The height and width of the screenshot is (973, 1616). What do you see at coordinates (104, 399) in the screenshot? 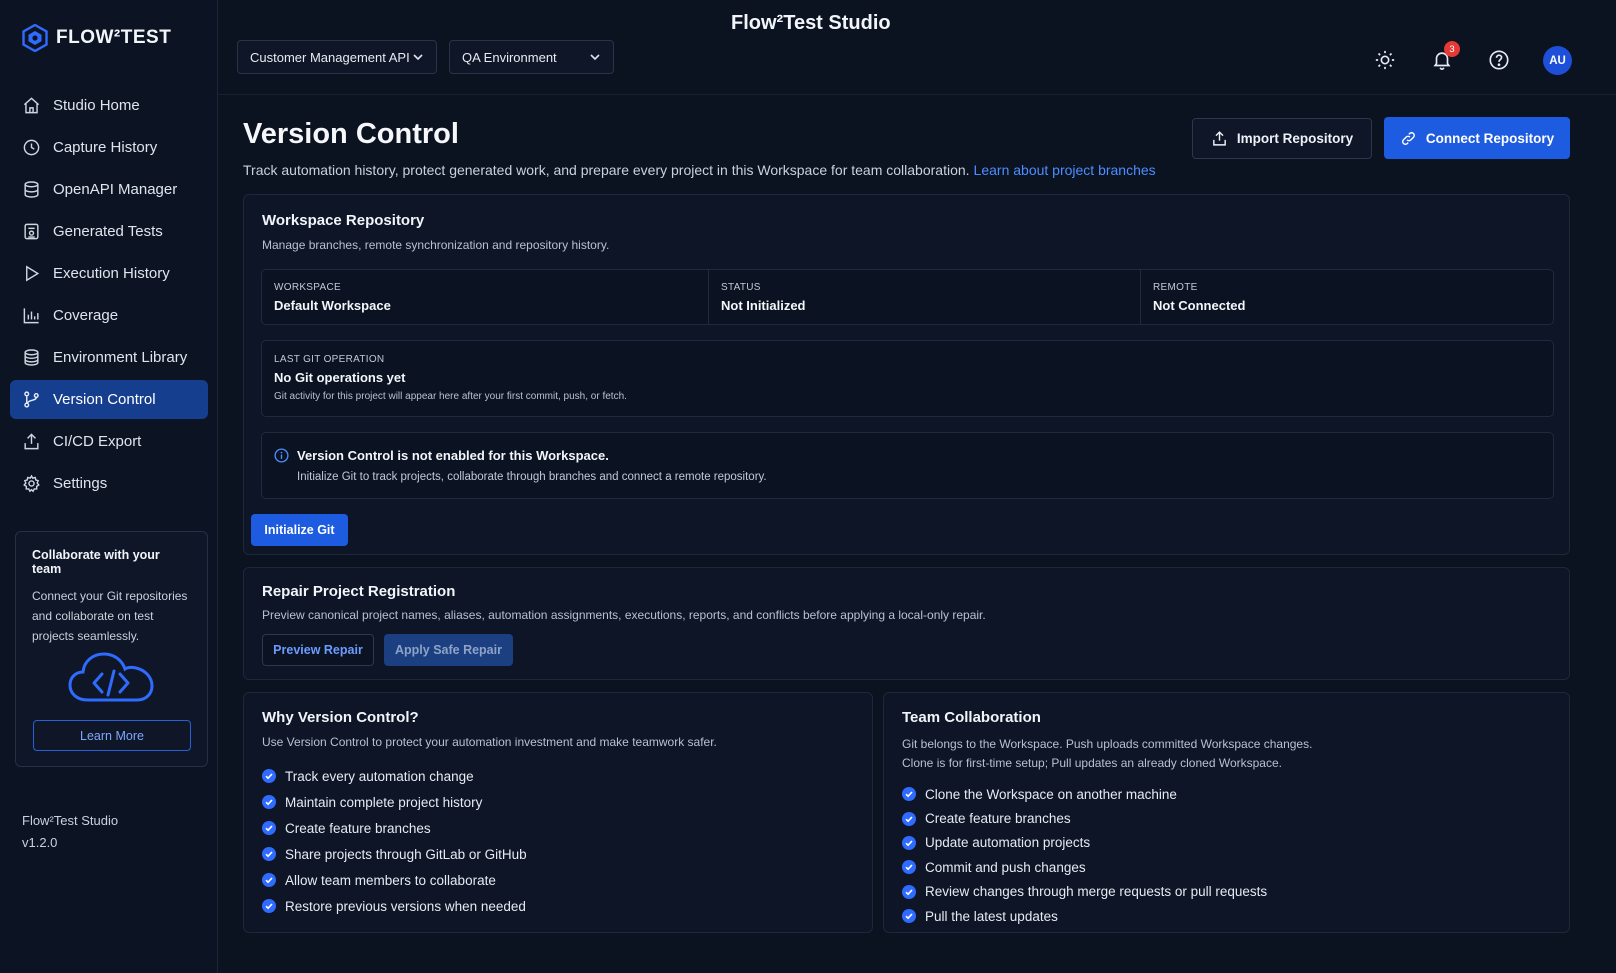
I see `sidebar-item-label: Version Control` at bounding box center [104, 399].